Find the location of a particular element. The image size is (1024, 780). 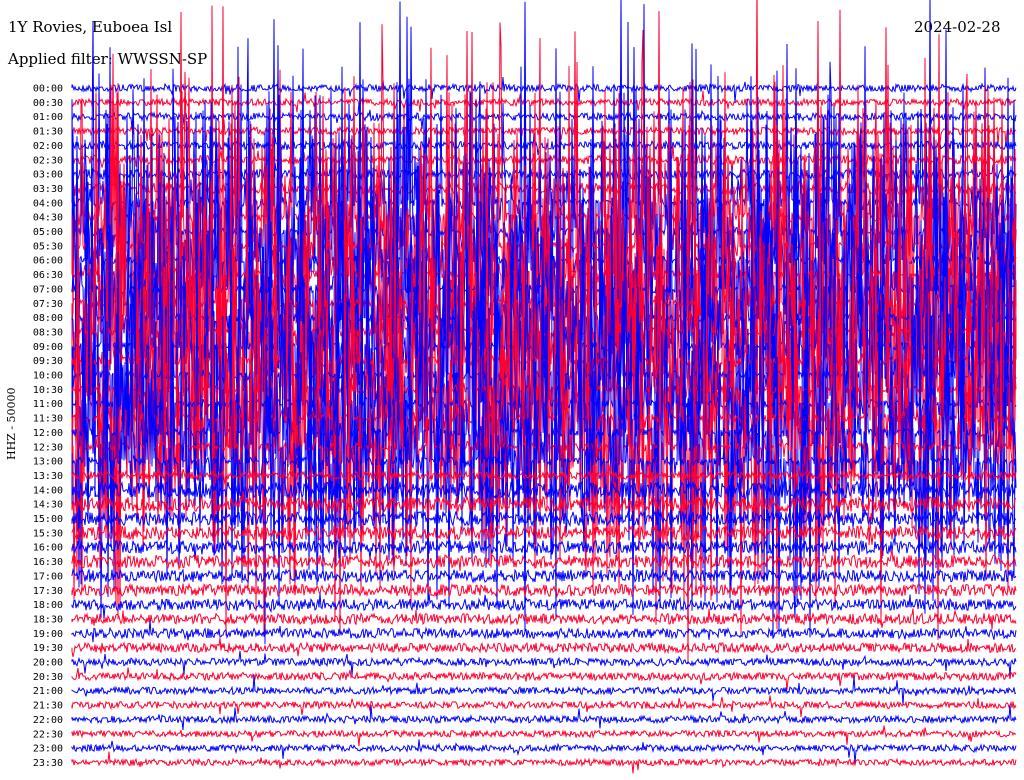

time-tick-label: 17:00 is located at coordinates (48, 576).